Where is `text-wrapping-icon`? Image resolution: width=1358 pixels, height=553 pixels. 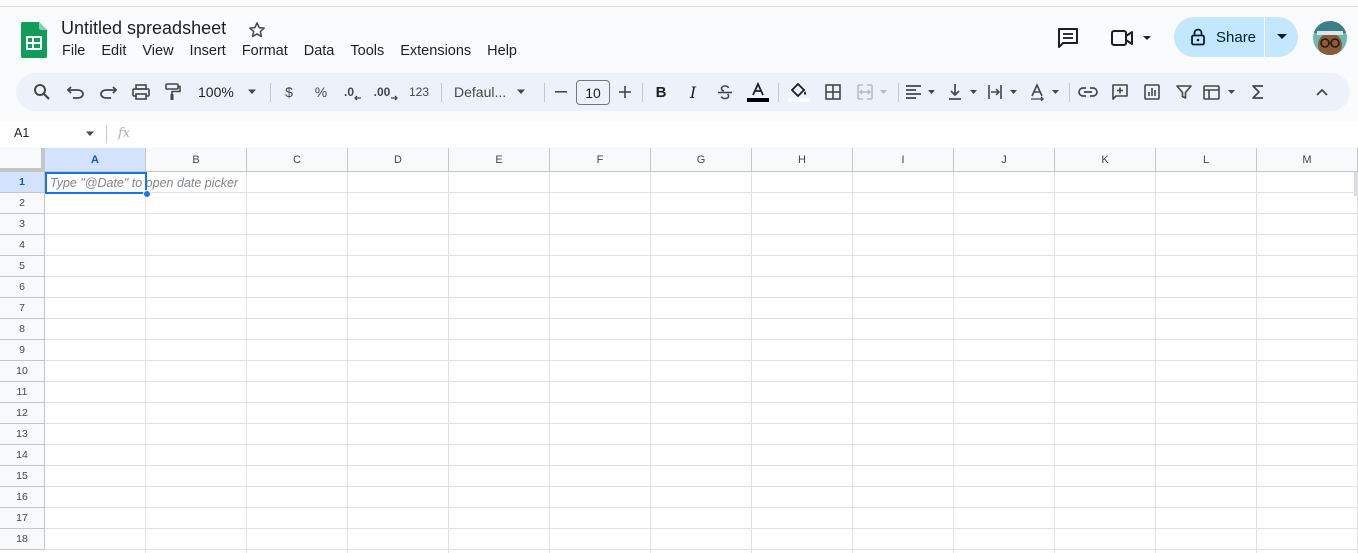 text-wrapping-icon is located at coordinates (1003, 92).